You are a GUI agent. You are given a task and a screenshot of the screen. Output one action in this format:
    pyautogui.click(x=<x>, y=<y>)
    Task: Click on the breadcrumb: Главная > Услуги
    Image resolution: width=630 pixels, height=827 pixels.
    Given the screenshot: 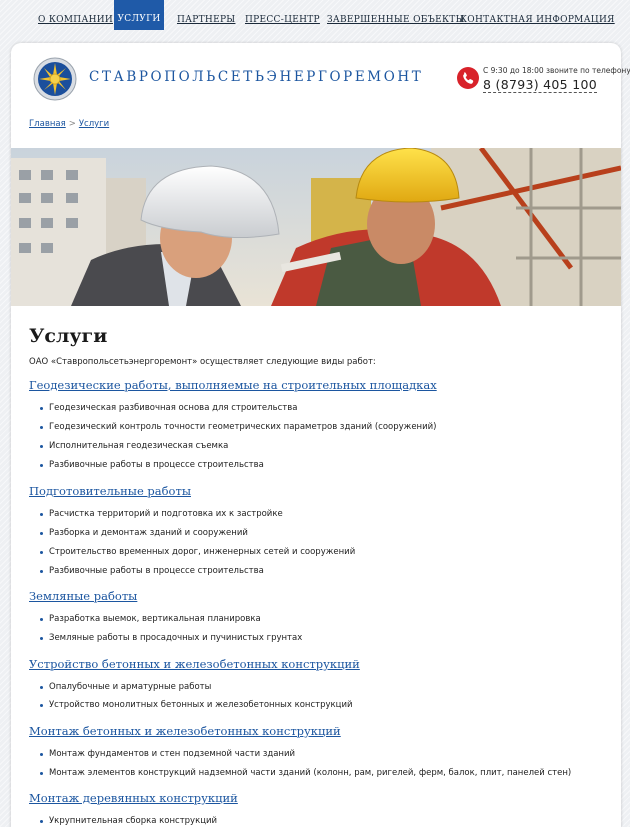 What is the action you would take?
    pyautogui.click(x=69, y=124)
    